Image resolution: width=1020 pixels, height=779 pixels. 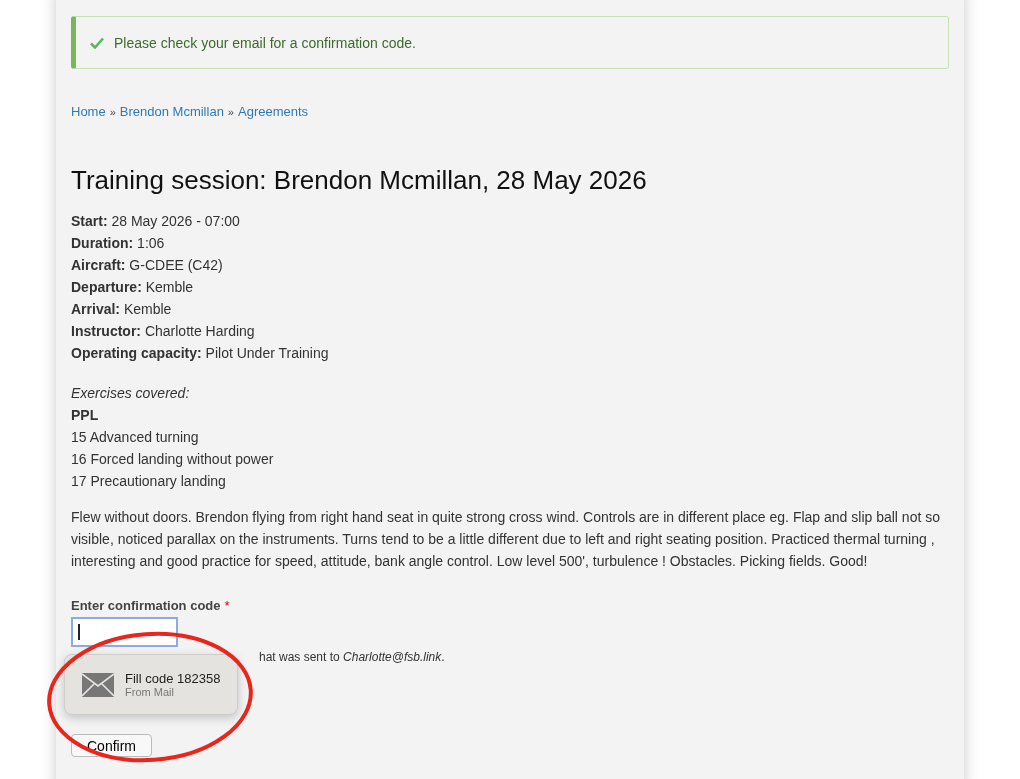 I want to click on breadcrumb-link: Brendon Mcmillan, so click(x=171, y=111).